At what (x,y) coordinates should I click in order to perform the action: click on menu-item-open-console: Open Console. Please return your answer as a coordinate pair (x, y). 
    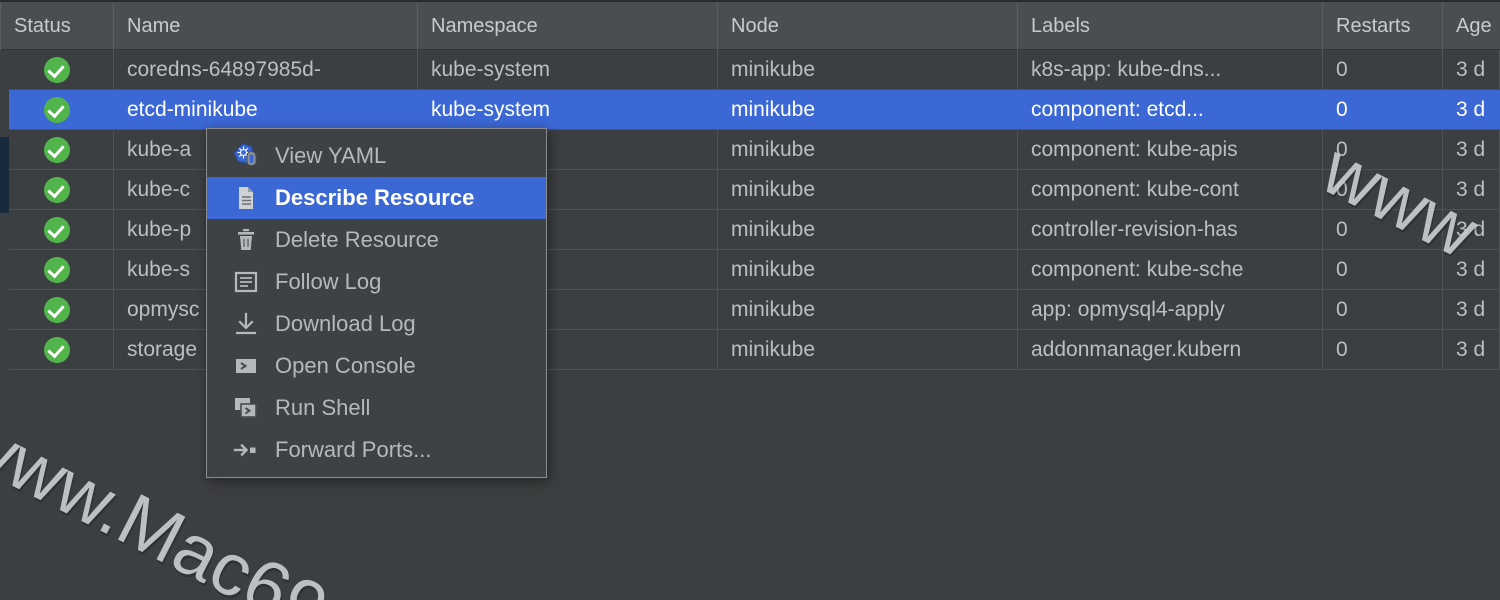
    Looking at the image, I should click on (376, 366).